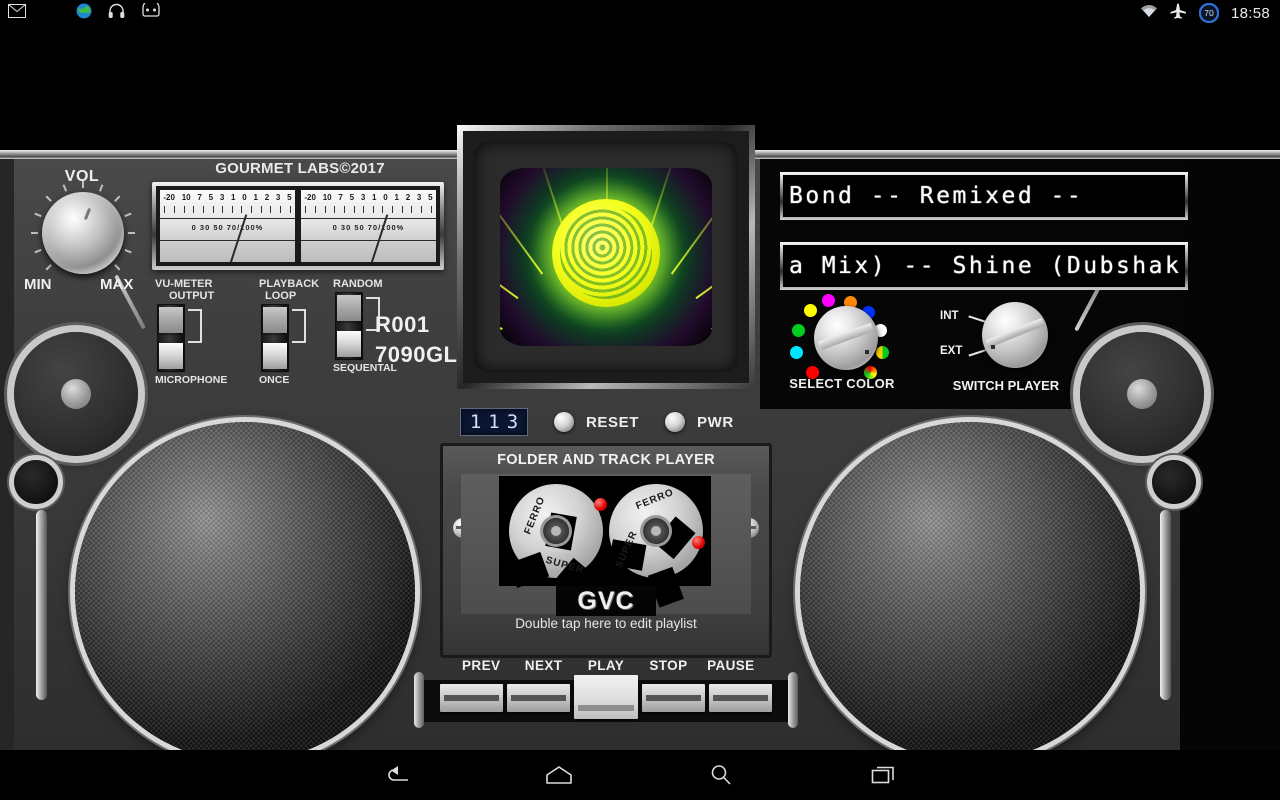  I want to click on select-color-knob, so click(846, 338).